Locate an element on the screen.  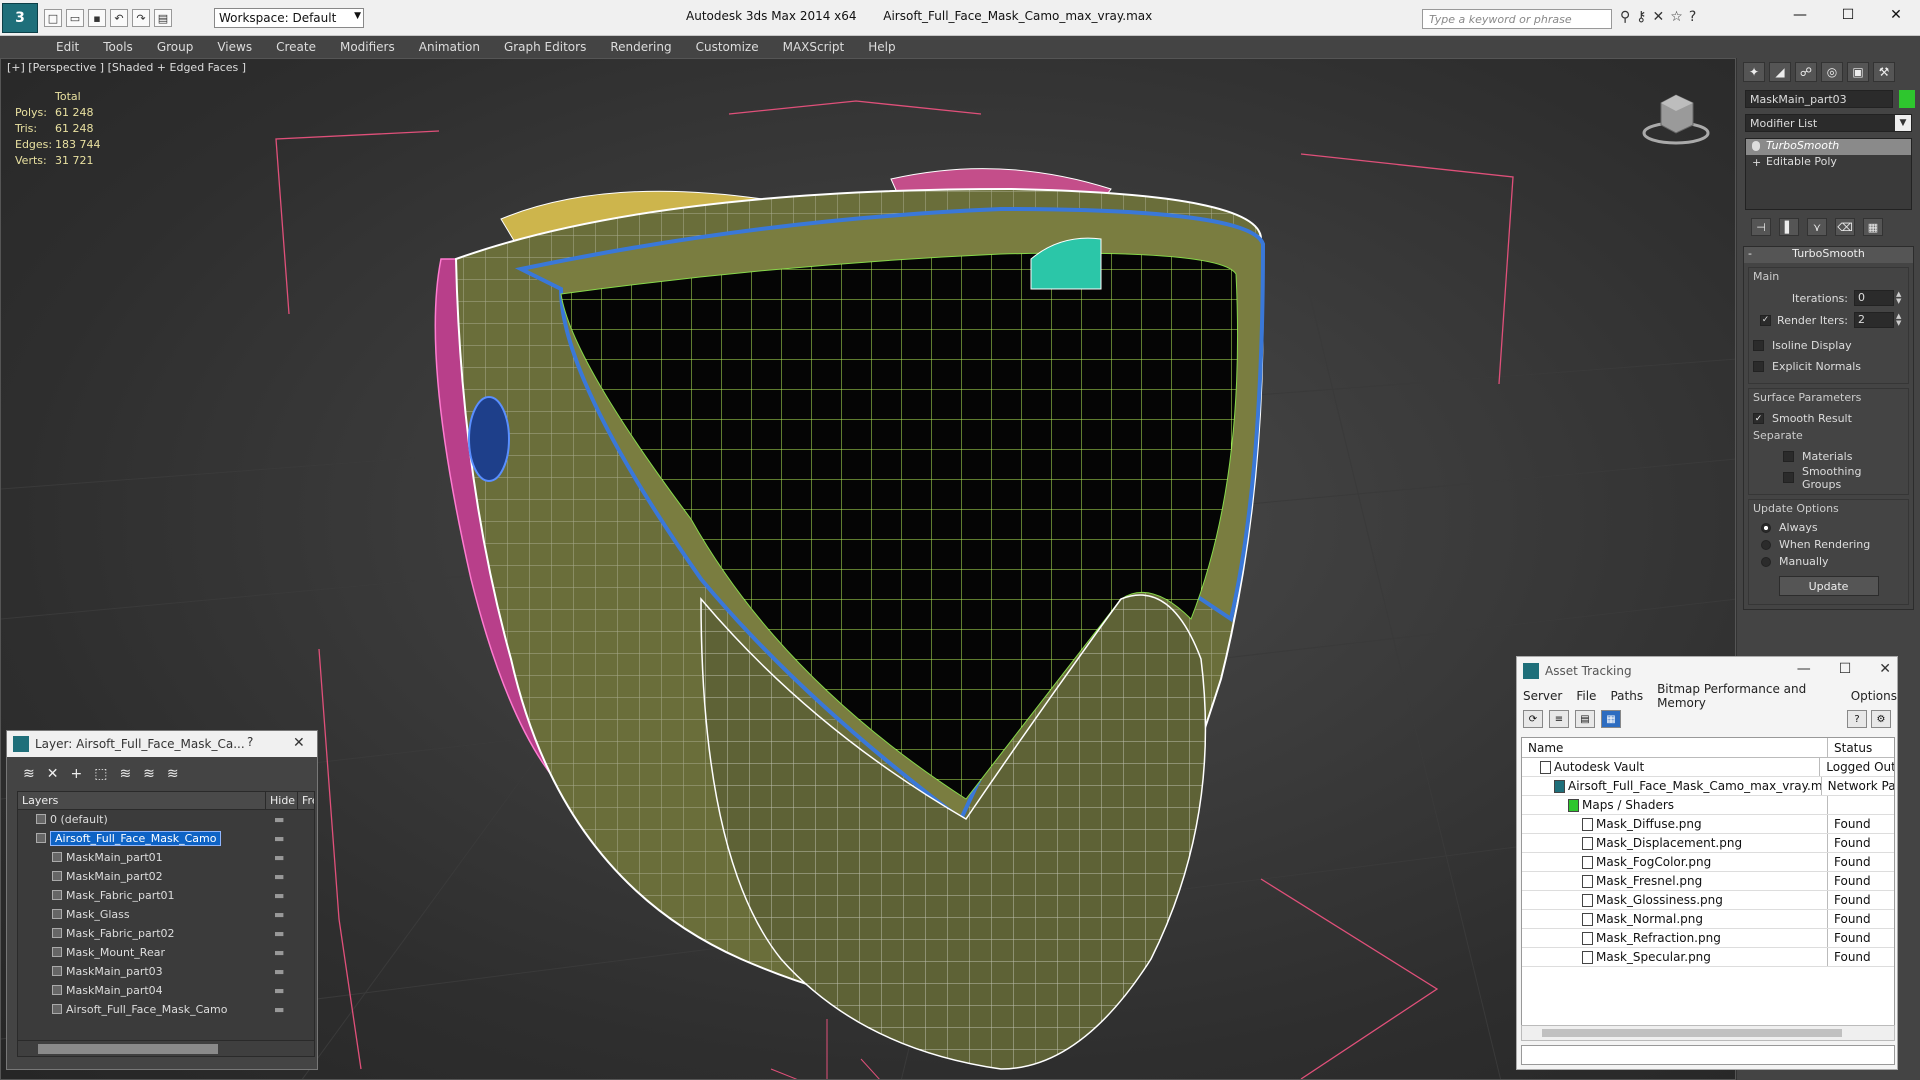
app-logo-icon: 3 is located at coordinates (20, 18).